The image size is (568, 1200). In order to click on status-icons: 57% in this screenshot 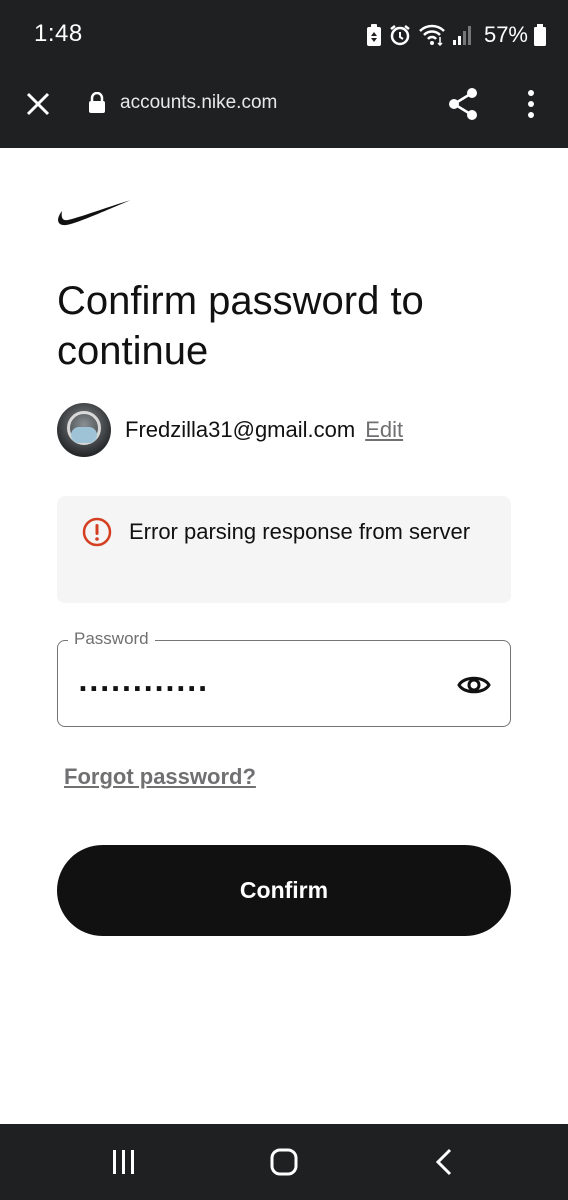, I will do `click(456, 35)`.